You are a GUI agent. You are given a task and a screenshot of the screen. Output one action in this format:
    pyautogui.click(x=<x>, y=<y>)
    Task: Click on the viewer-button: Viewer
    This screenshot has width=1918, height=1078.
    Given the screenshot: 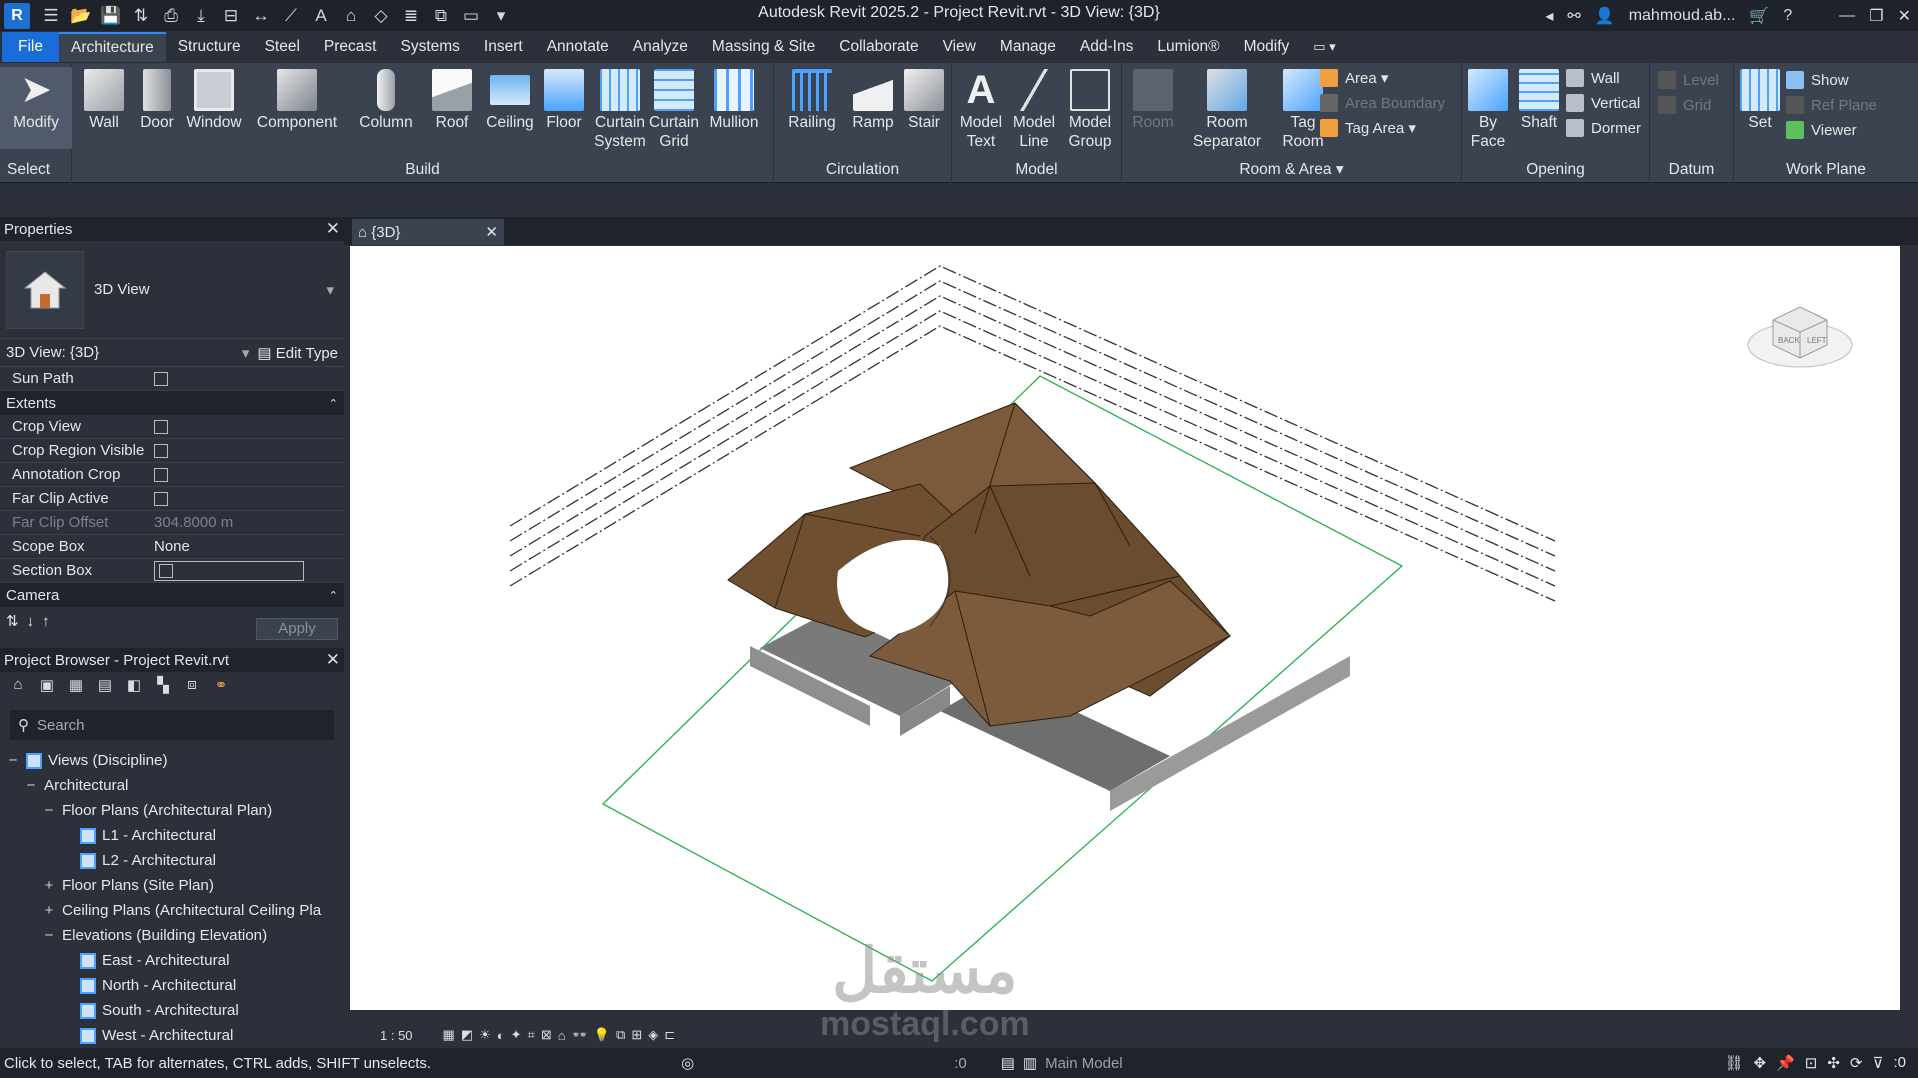 What is the action you would take?
    pyautogui.click(x=1821, y=130)
    